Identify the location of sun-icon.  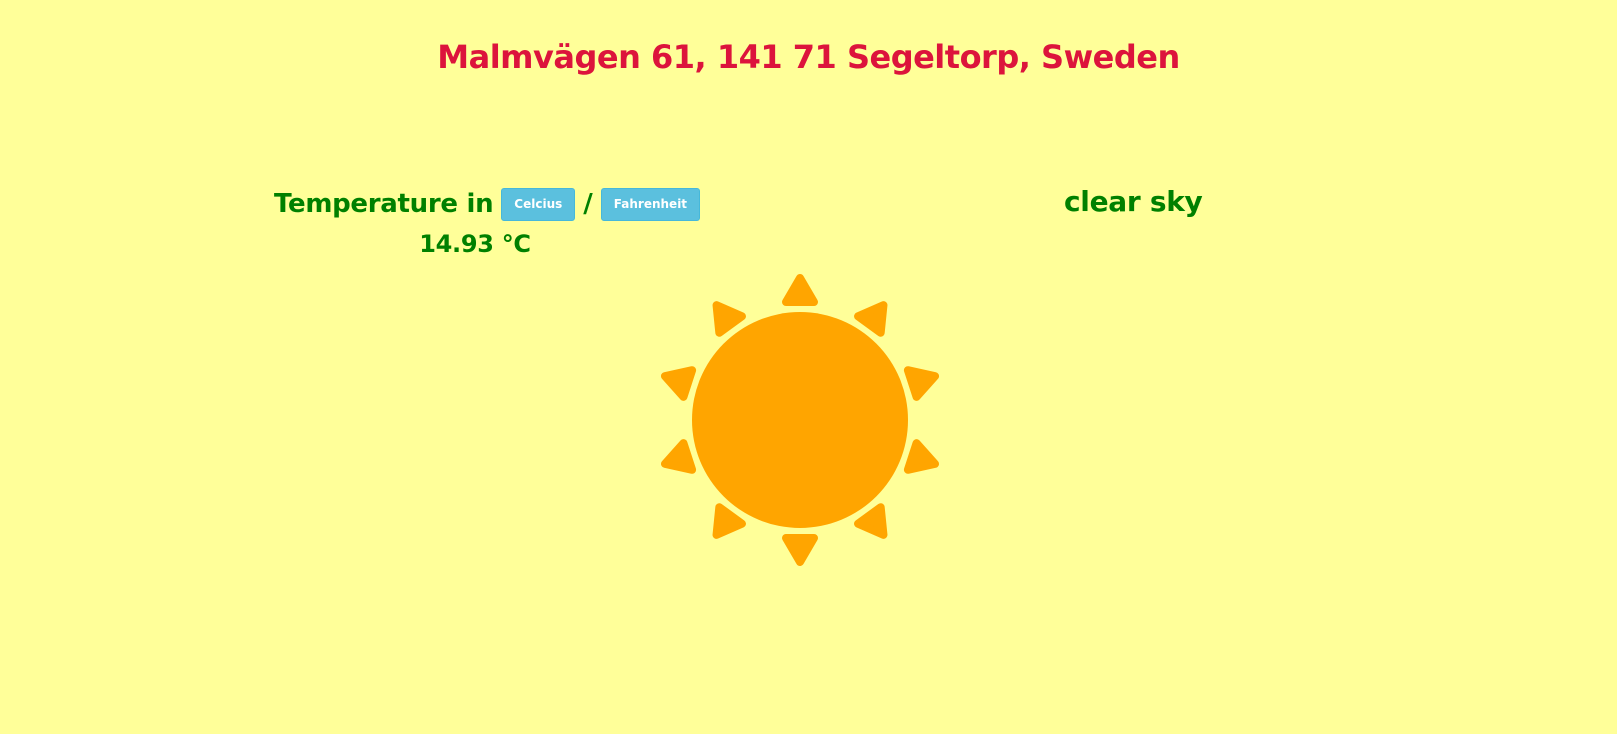
(800, 420).